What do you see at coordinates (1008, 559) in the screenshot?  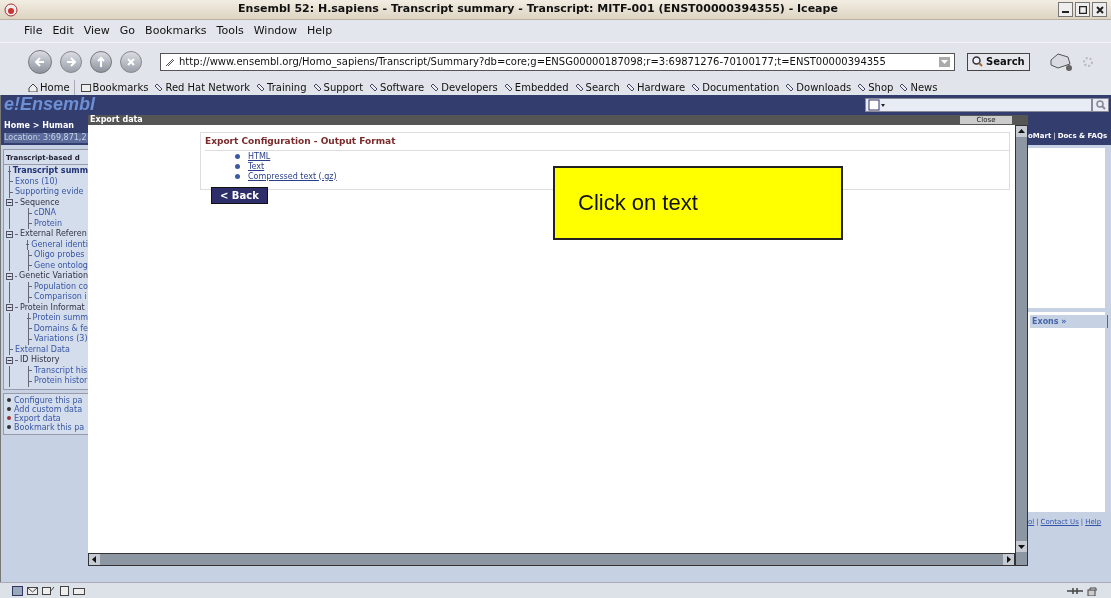 I see `scroll-right-icon` at bounding box center [1008, 559].